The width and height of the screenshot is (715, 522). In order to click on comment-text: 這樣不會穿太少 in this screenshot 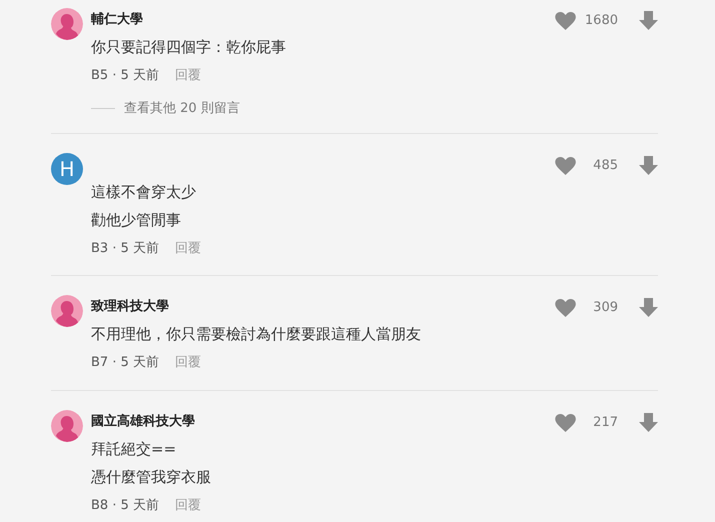, I will do `click(144, 192)`.